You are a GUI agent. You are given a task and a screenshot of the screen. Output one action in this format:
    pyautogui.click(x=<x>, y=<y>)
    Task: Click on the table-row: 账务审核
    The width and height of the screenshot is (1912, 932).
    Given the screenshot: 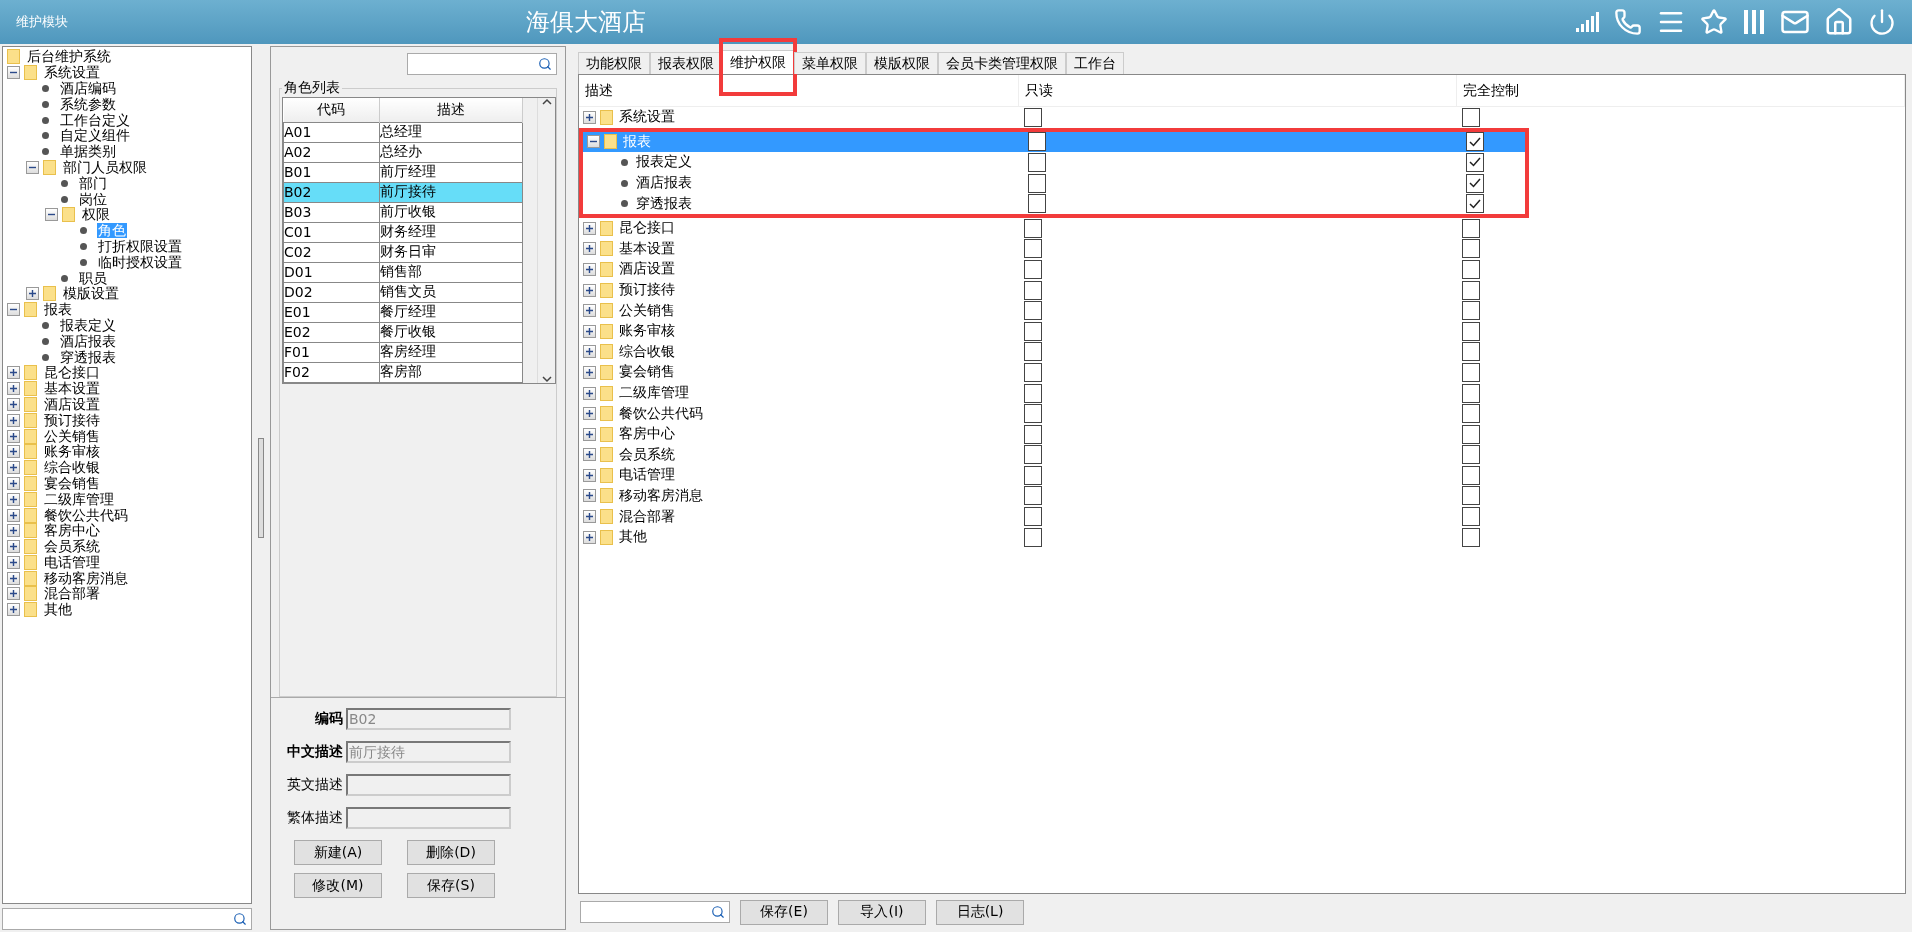 What is the action you would take?
    pyautogui.click(x=1242, y=331)
    